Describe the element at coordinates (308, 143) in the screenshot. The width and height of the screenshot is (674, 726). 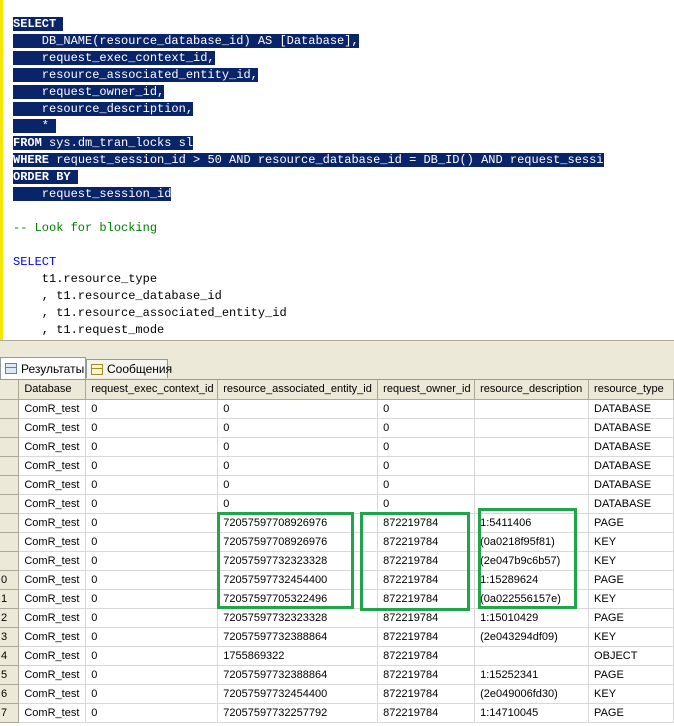
I see `code-line: FROM sys.dm_tran_locks sl` at that location.